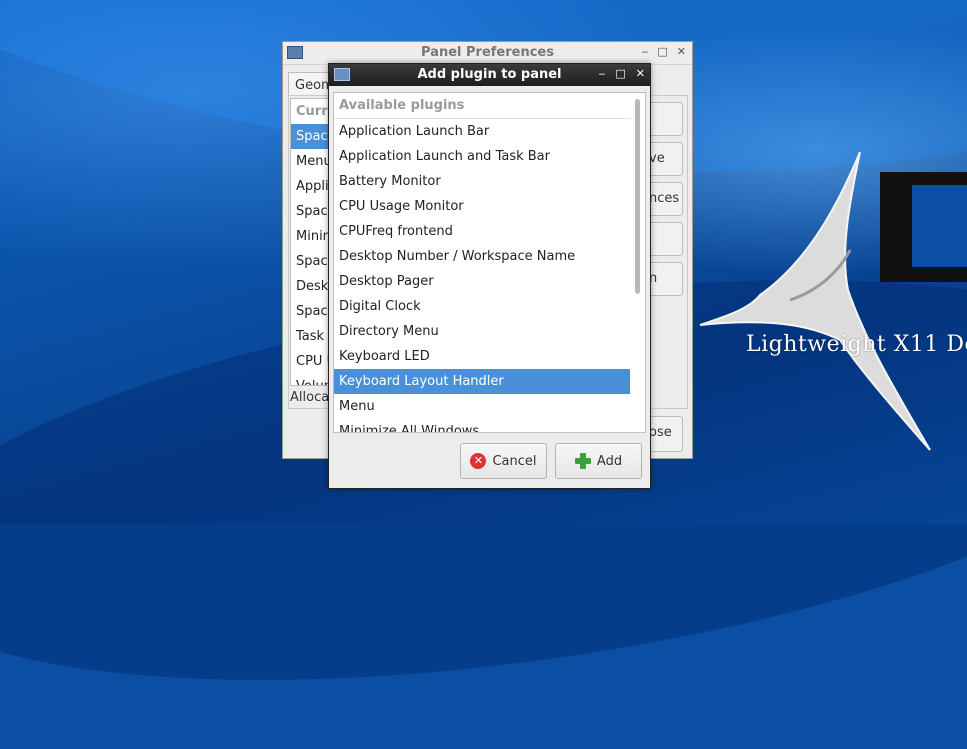 This screenshot has width=967, height=749. I want to click on cancel-icon: ✕, so click(478, 461).